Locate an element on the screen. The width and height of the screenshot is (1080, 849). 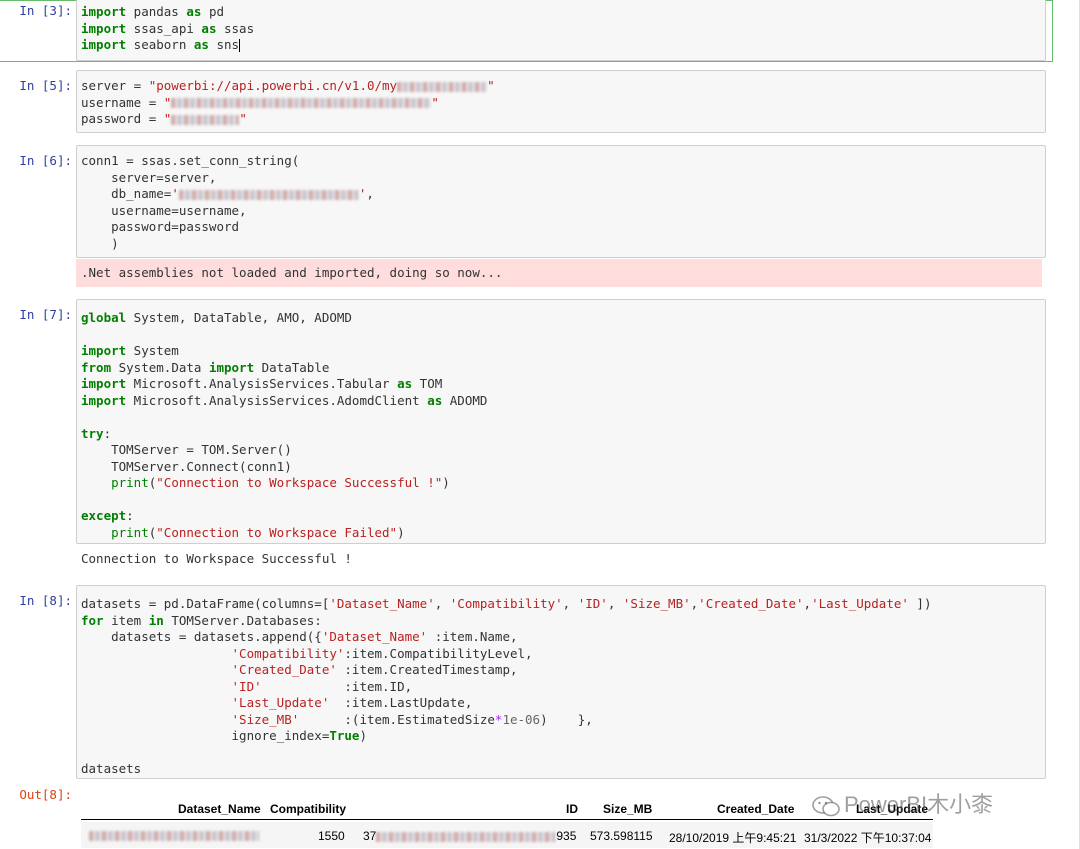
keyword: in is located at coordinates (156, 620).